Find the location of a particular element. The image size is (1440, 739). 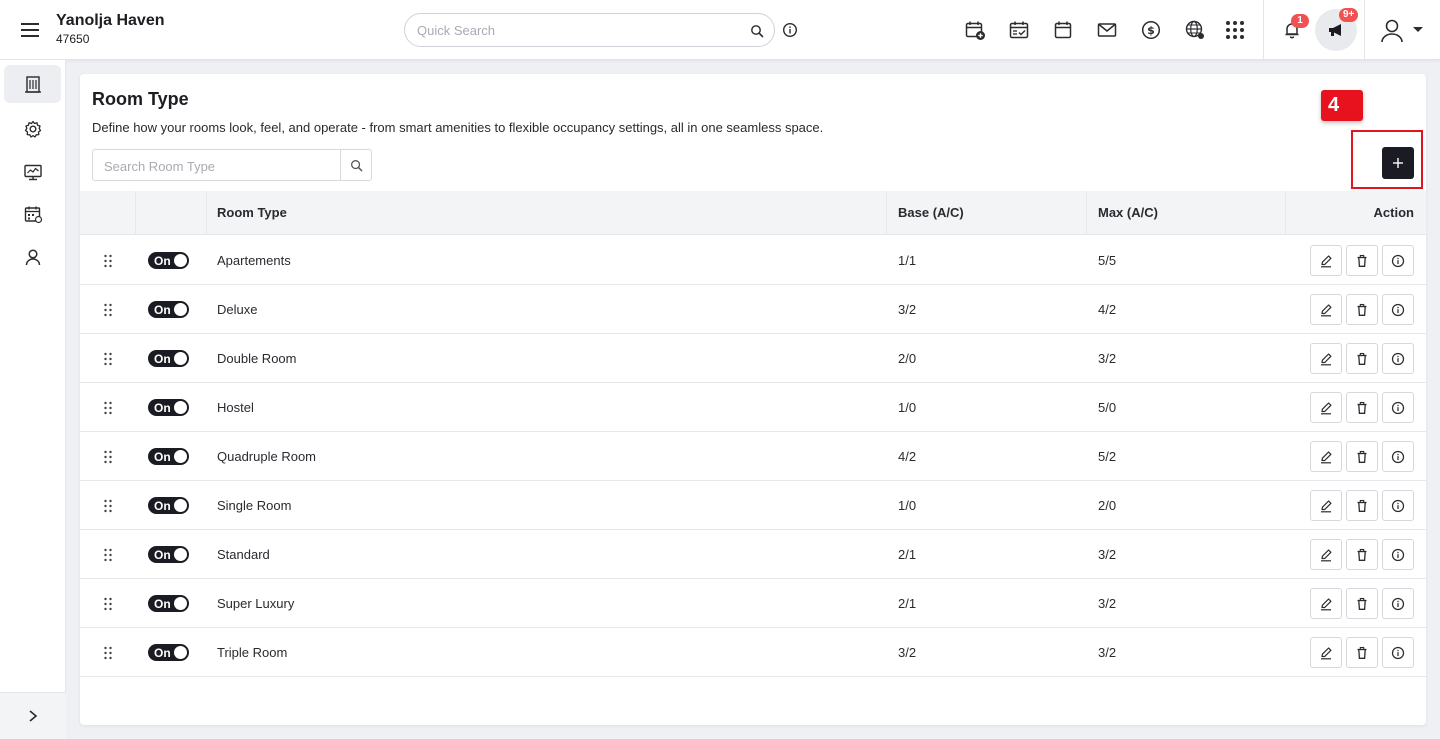

add-room-type-button is located at coordinates (1398, 163).